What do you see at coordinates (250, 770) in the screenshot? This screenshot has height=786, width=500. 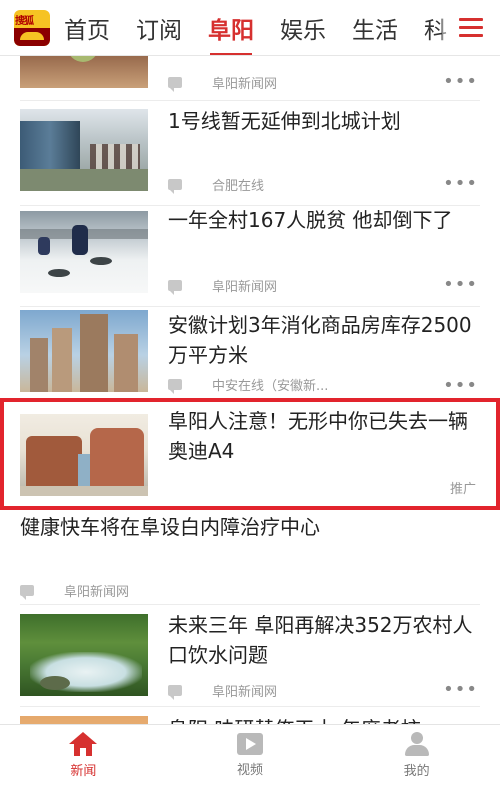 I see `nav-video-label: 视频` at bounding box center [250, 770].